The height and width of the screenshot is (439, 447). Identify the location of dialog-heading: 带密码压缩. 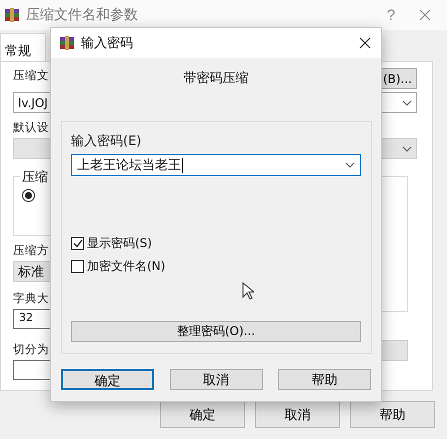
(216, 78).